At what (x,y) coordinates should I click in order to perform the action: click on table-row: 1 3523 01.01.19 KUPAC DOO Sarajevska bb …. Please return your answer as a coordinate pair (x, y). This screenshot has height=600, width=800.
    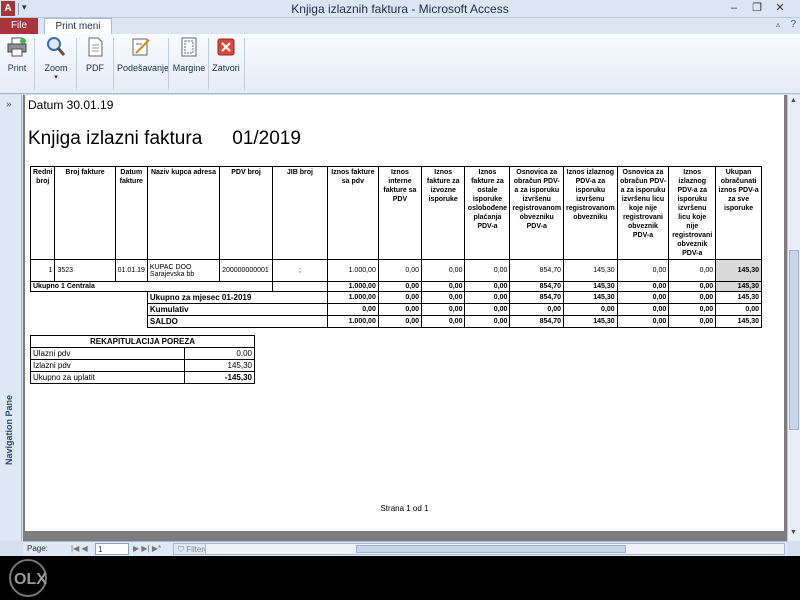
    Looking at the image, I should click on (395, 270).